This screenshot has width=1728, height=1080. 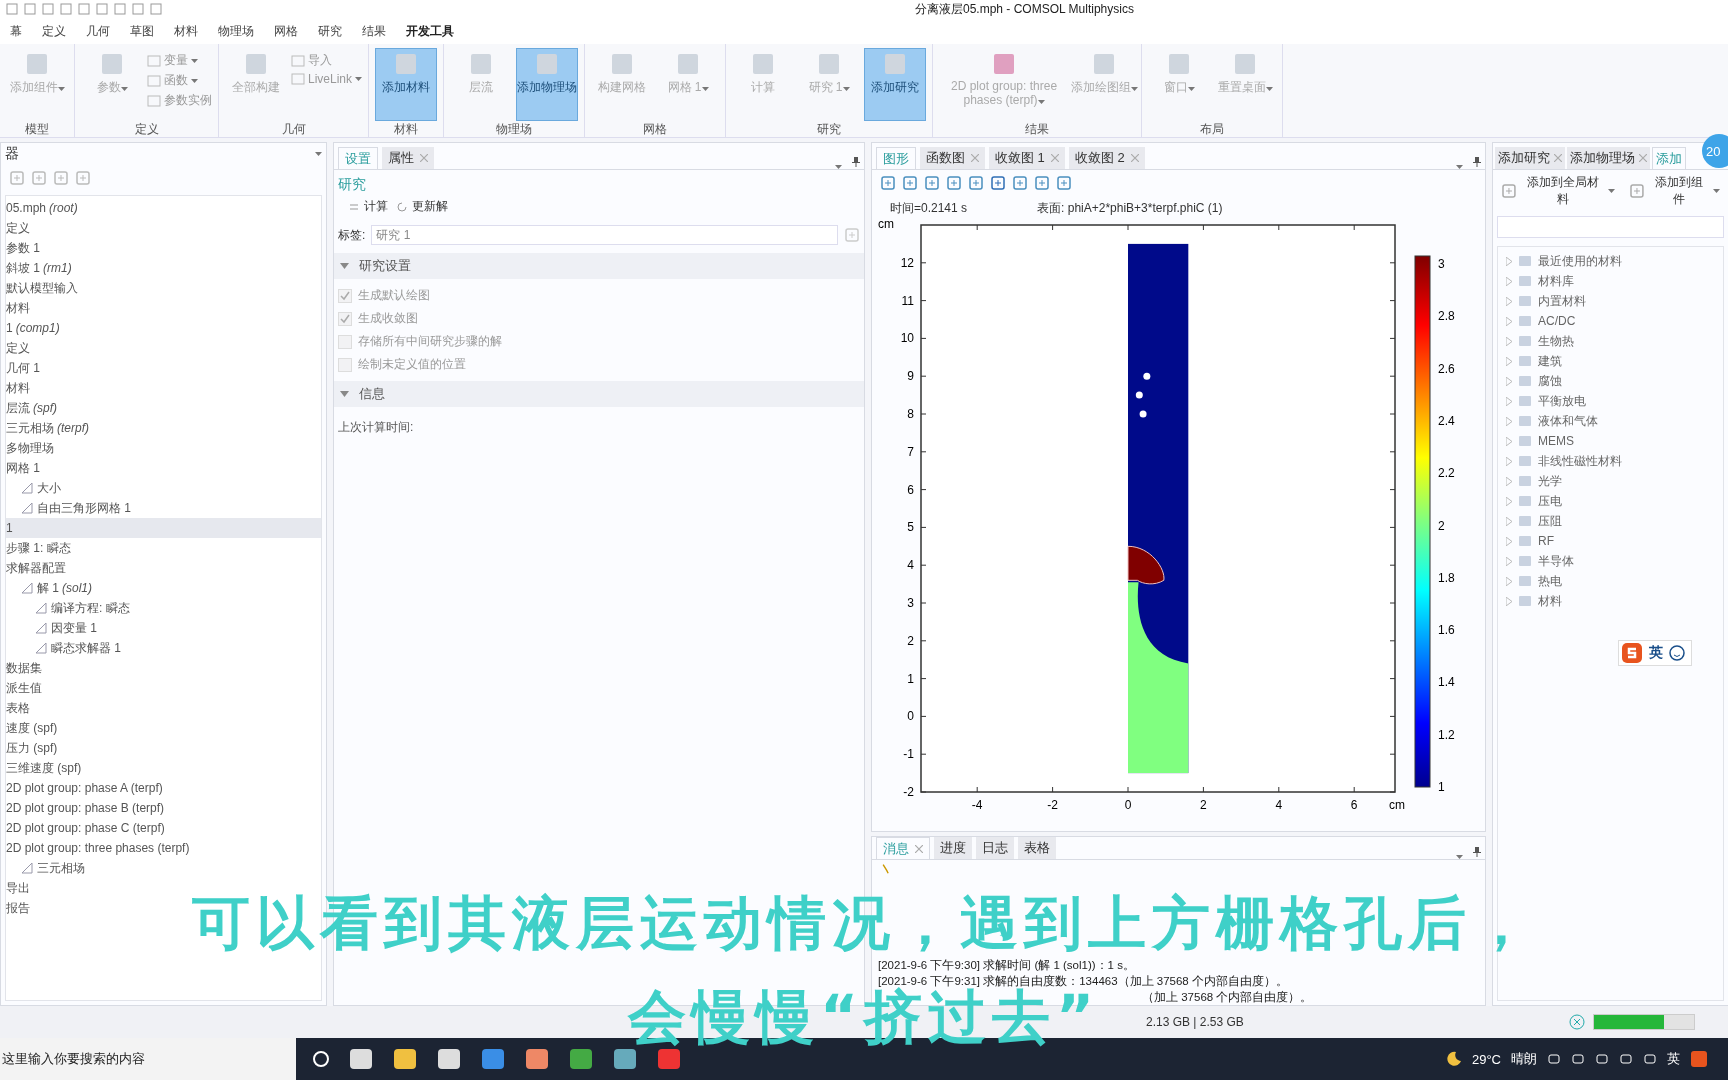 I want to click on menu-tab: 材料, so click(x=186, y=31).